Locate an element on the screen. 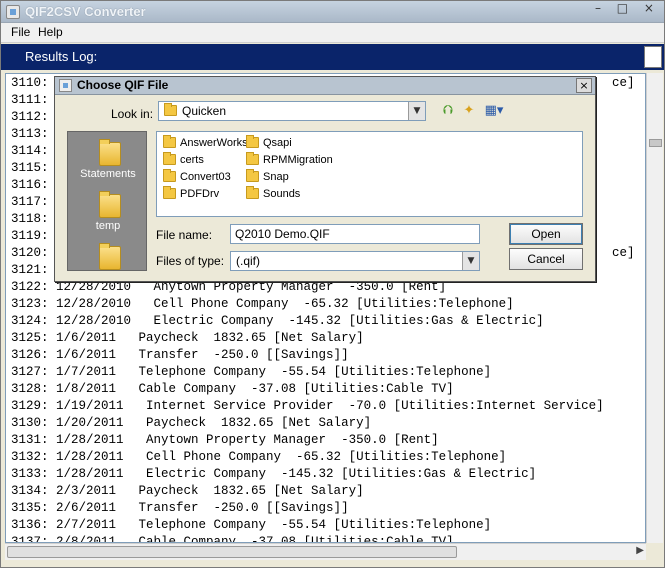 The height and width of the screenshot is (568, 665). files-of-type-combo: (.qif) ▼ is located at coordinates (355, 261).